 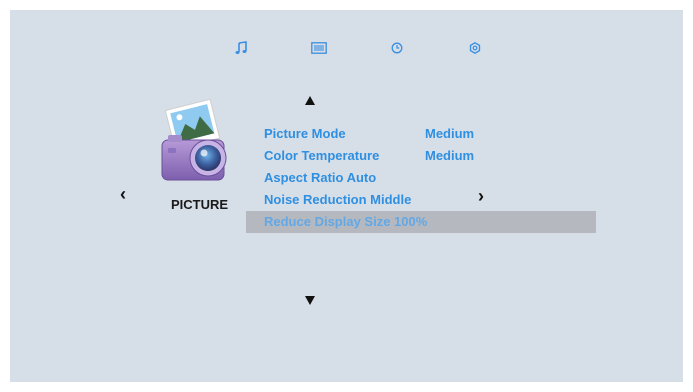 What do you see at coordinates (310, 100) in the screenshot?
I see `scroll-up-arrow-icon` at bounding box center [310, 100].